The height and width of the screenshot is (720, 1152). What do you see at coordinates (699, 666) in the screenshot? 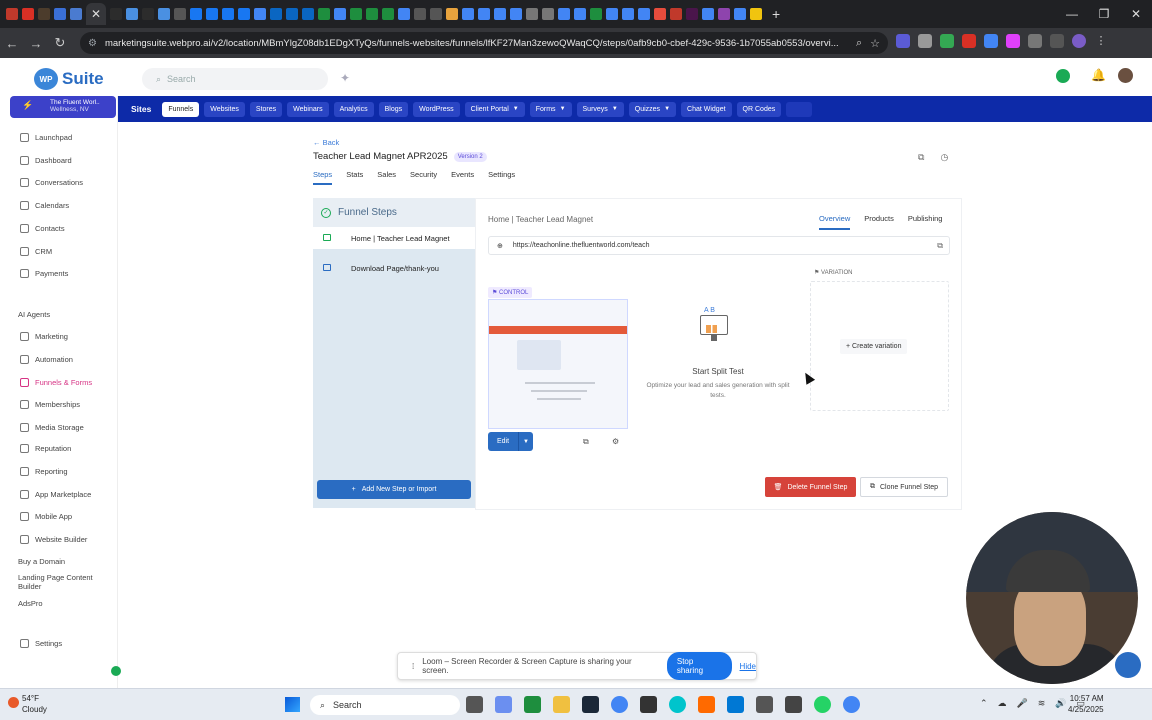
I see `stop-sharing-button: Stop sharing` at bounding box center [699, 666].